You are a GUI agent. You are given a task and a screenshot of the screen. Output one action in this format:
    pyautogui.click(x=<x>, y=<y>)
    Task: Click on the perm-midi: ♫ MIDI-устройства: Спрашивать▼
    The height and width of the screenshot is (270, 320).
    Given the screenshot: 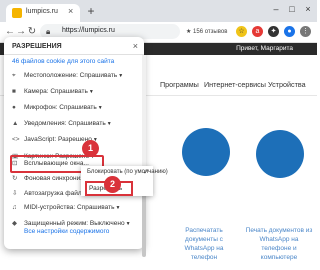 What is the action you would take?
    pyautogui.click(x=66, y=209)
    